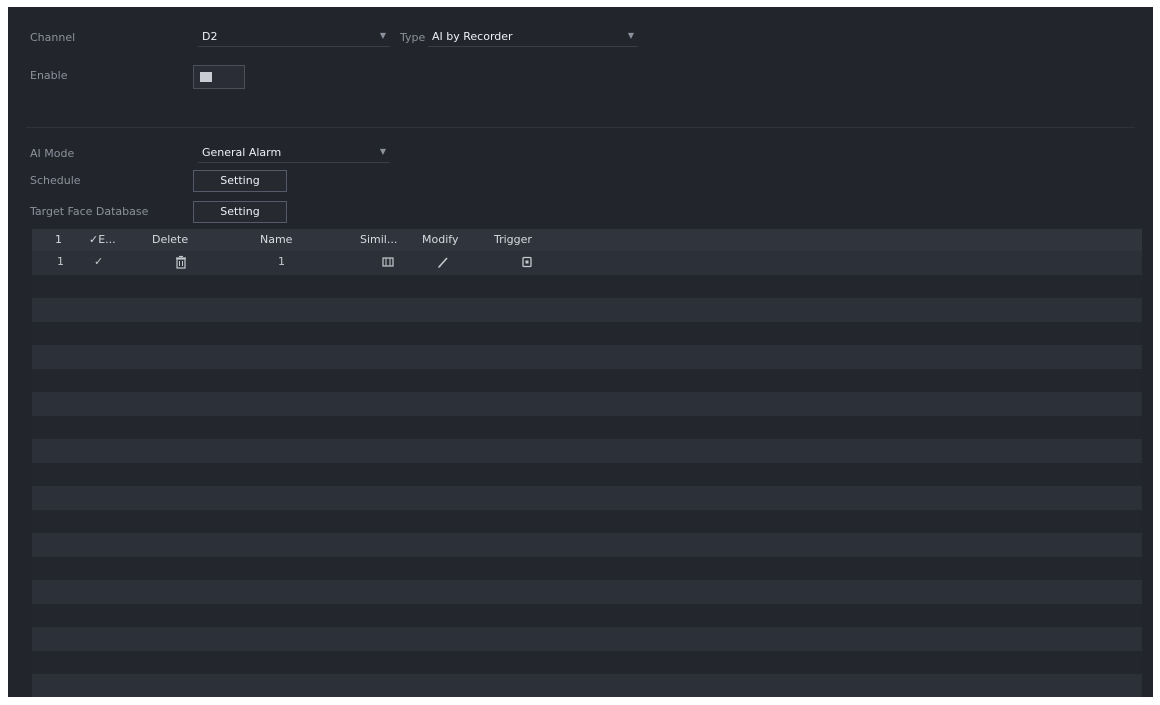  What do you see at coordinates (440, 239) in the screenshot?
I see `col-modify: Modify` at bounding box center [440, 239].